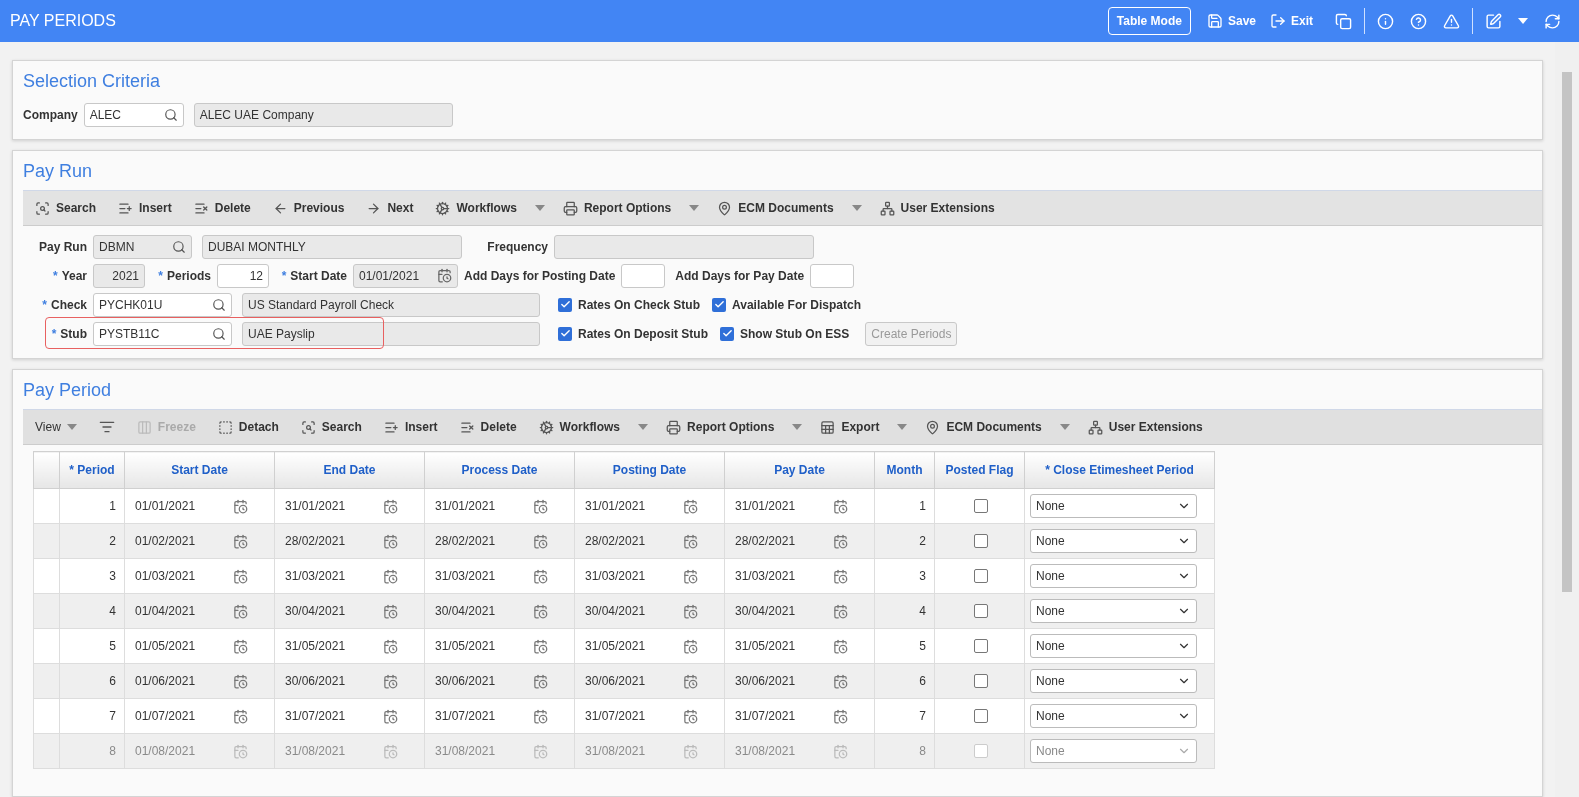 The image size is (1579, 797). What do you see at coordinates (199, 541) in the screenshot?
I see `date-cell: 01/02/2021` at bounding box center [199, 541].